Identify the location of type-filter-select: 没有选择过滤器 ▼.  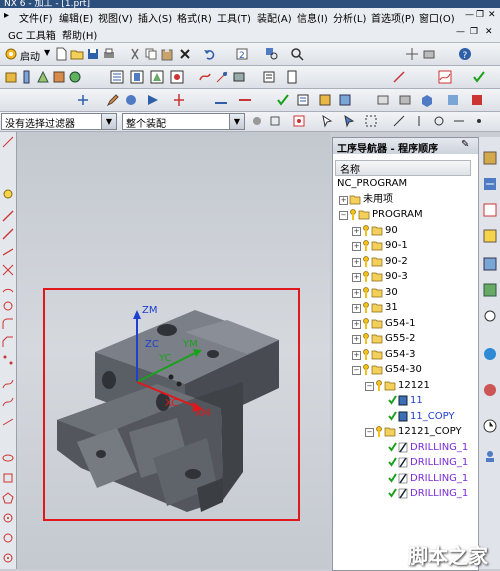
(59, 121).